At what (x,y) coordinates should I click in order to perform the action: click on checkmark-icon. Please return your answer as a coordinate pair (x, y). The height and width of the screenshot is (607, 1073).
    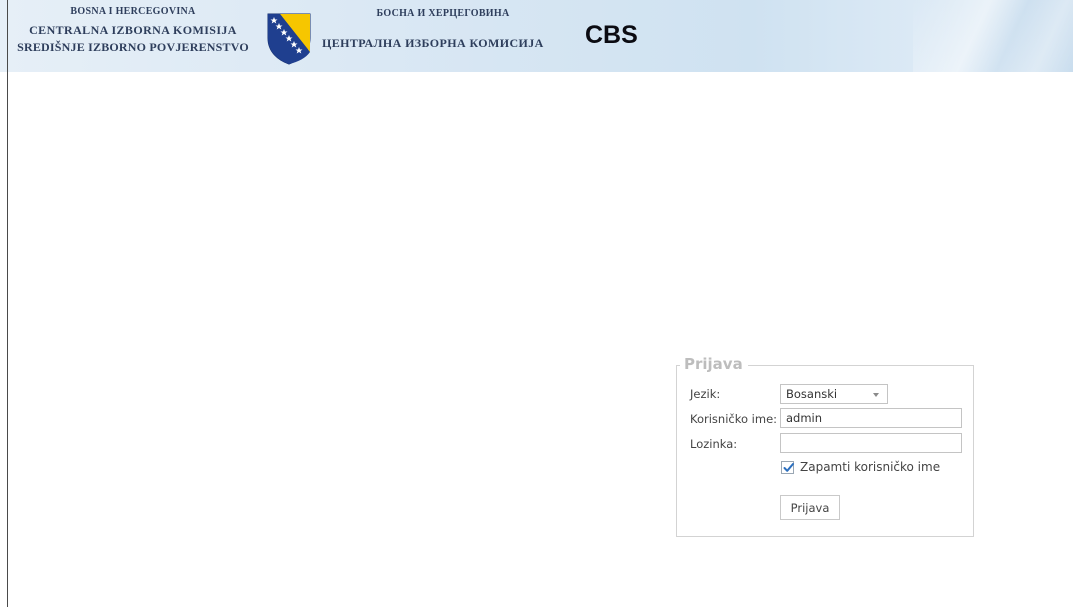
    Looking at the image, I should click on (788, 467).